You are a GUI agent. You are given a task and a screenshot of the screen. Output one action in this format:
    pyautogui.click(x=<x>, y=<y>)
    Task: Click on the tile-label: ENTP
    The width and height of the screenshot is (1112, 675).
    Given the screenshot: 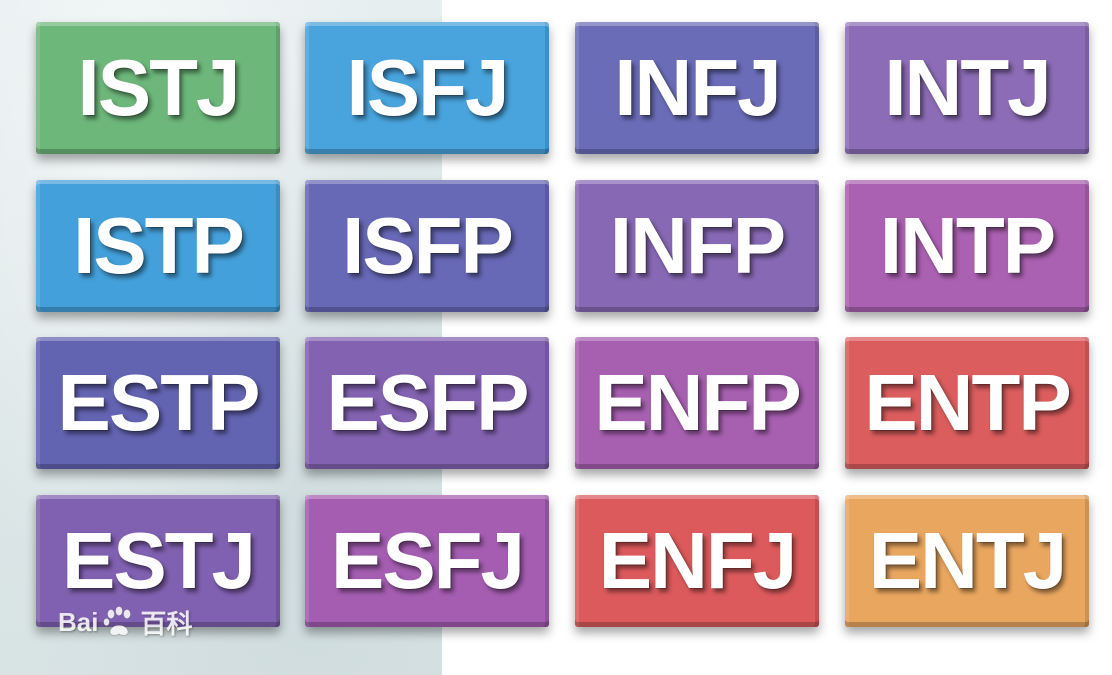 What is the action you would take?
    pyautogui.click(x=967, y=402)
    